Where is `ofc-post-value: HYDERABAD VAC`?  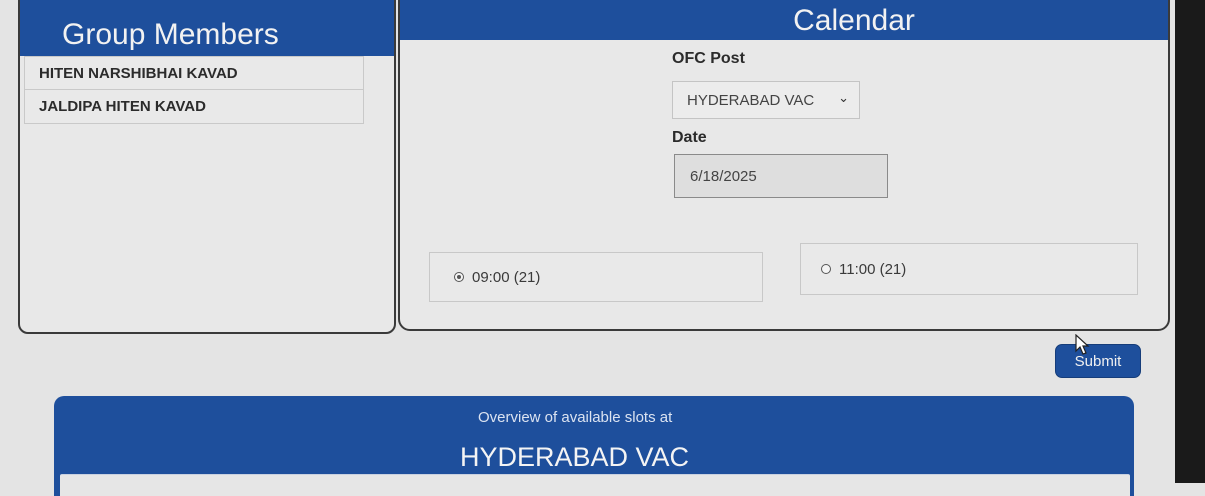 ofc-post-value: HYDERABAD VAC is located at coordinates (751, 100).